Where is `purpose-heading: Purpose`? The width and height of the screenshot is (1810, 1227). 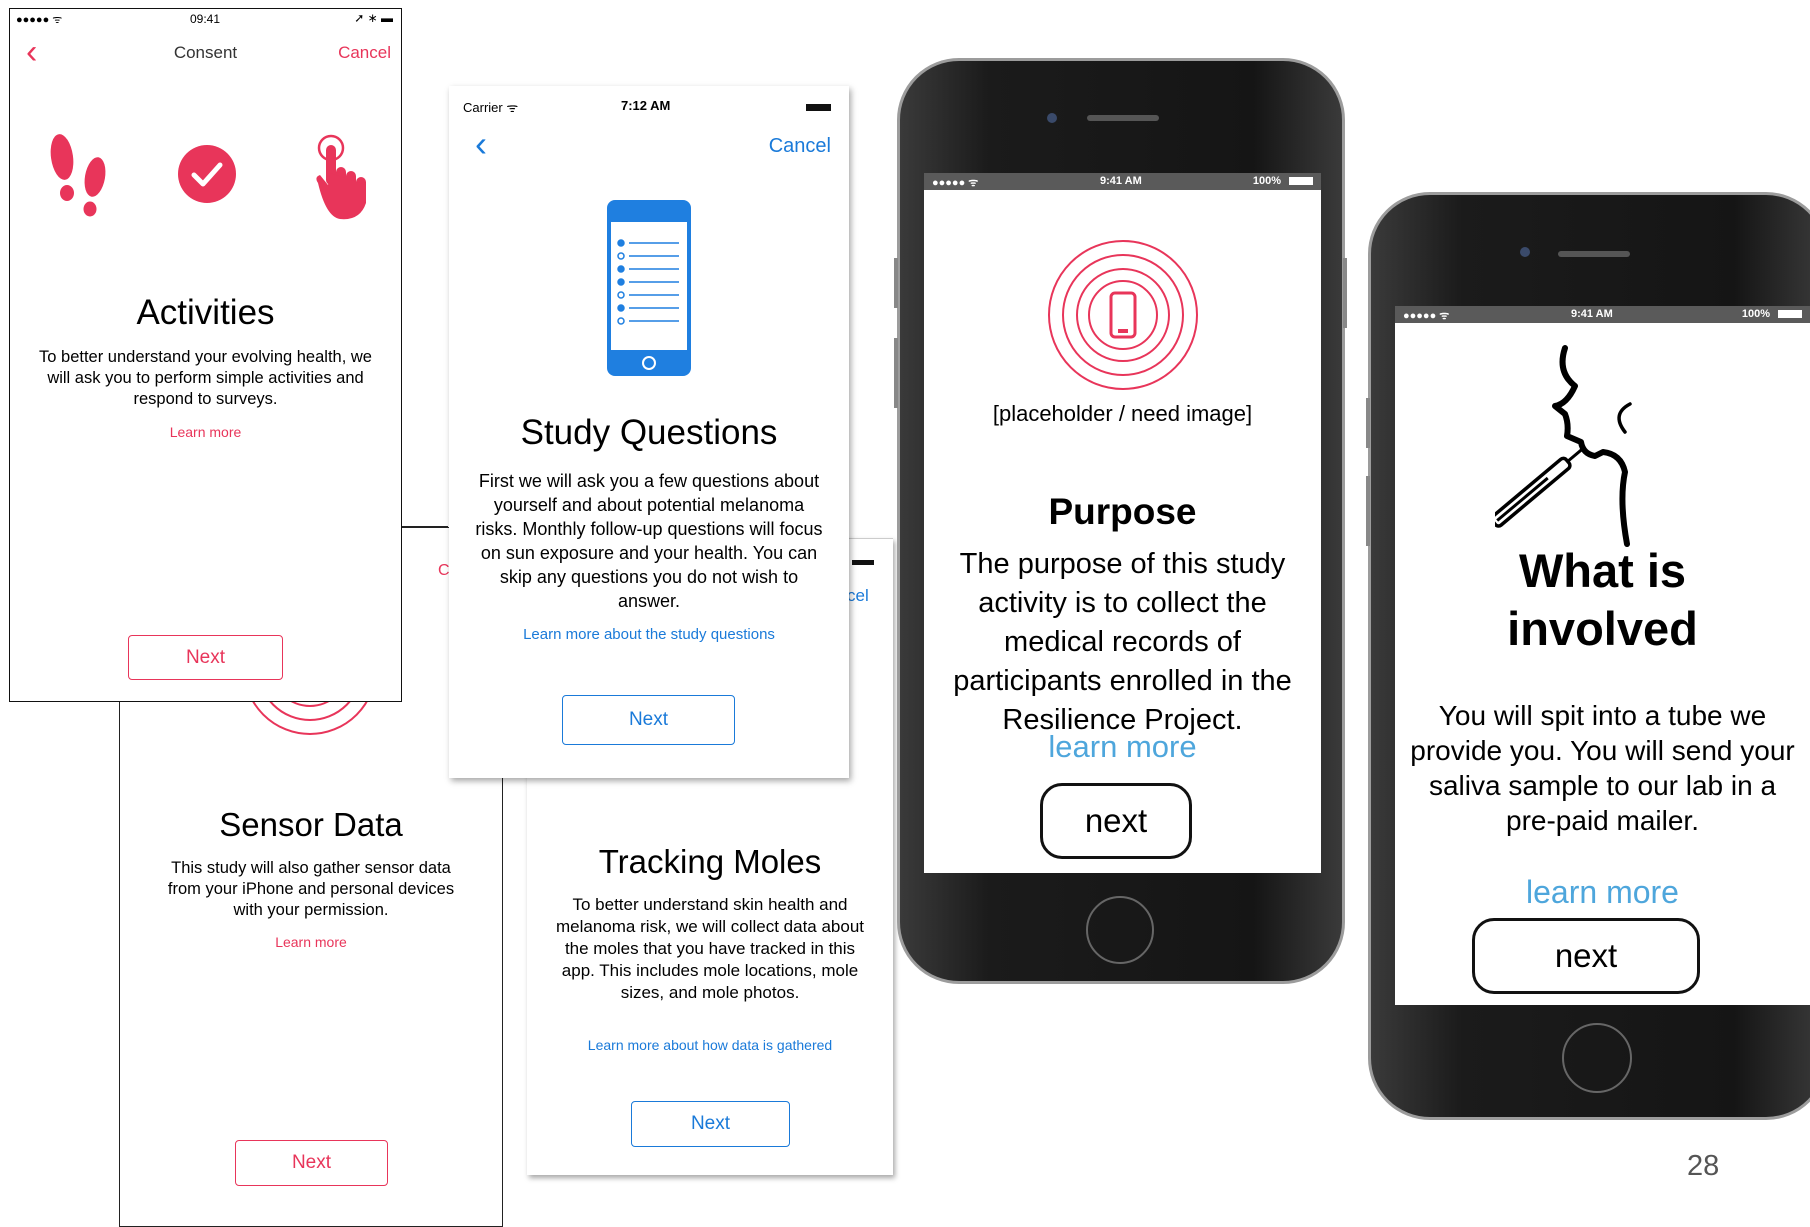 purpose-heading: Purpose is located at coordinates (1122, 511).